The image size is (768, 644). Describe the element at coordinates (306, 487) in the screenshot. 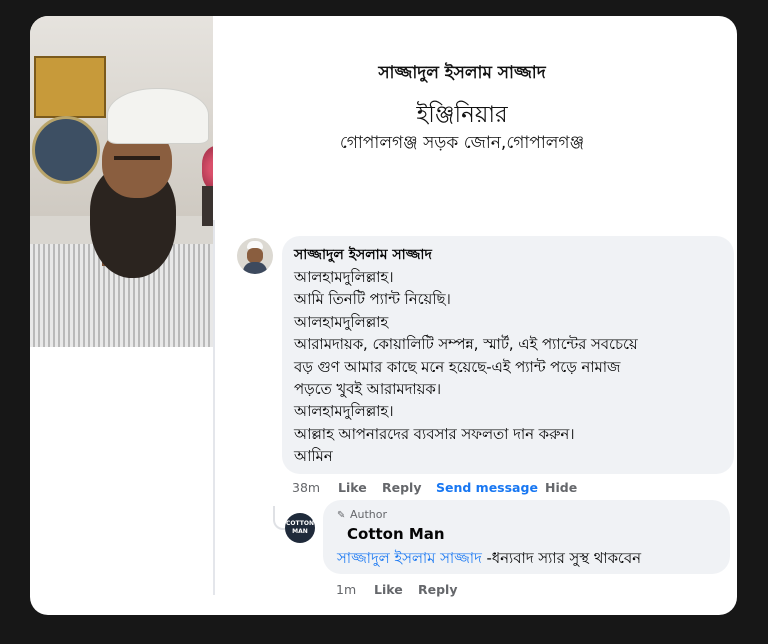

I see `comment-time: 38m` at that location.